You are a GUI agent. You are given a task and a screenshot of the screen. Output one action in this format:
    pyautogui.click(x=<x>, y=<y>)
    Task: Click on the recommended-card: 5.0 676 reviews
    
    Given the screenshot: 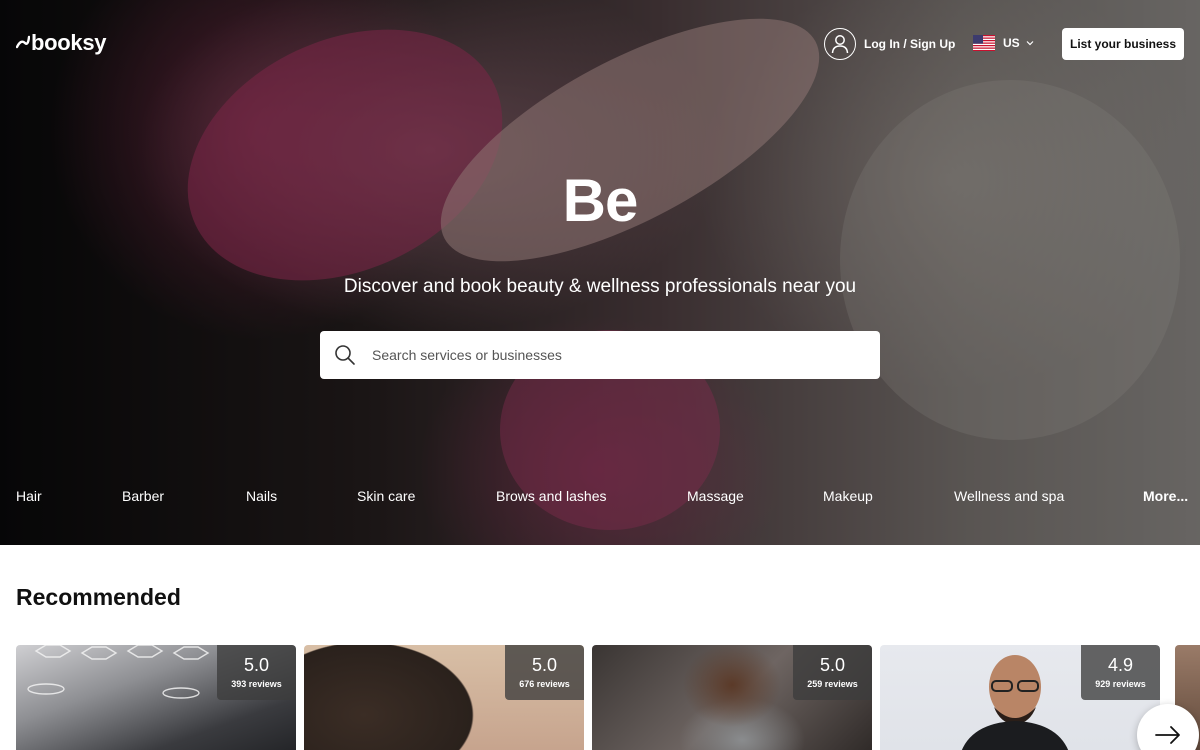 What is the action you would take?
    pyautogui.click(x=444, y=697)
    